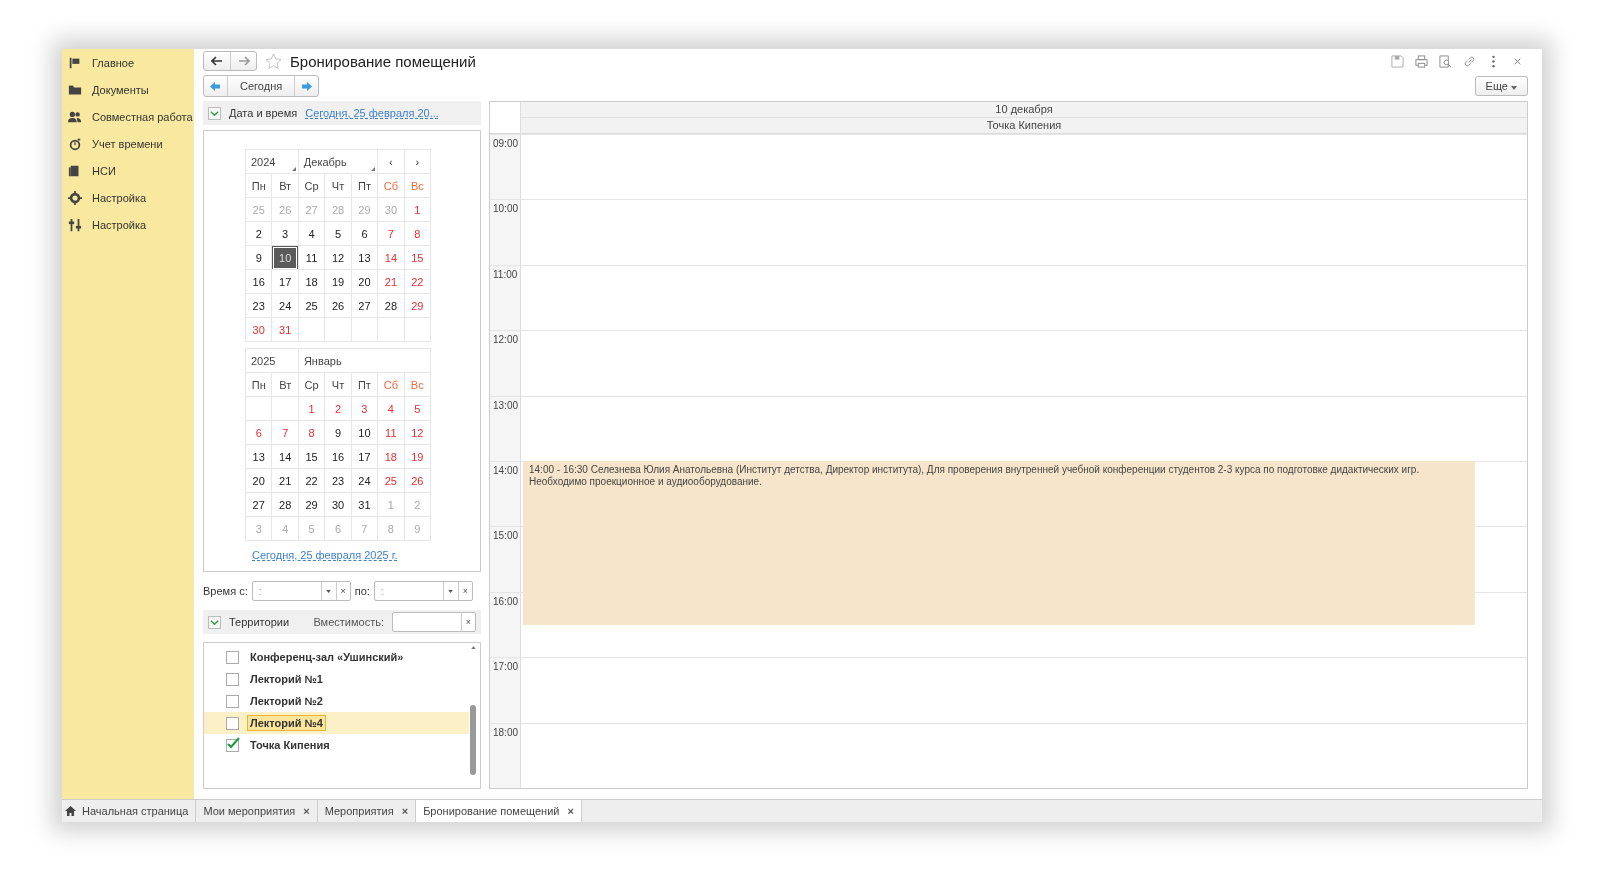  Describe the element at coordinates (127, 143) in the screenshot. I see `sidebar-item: Учет времени` at that location.